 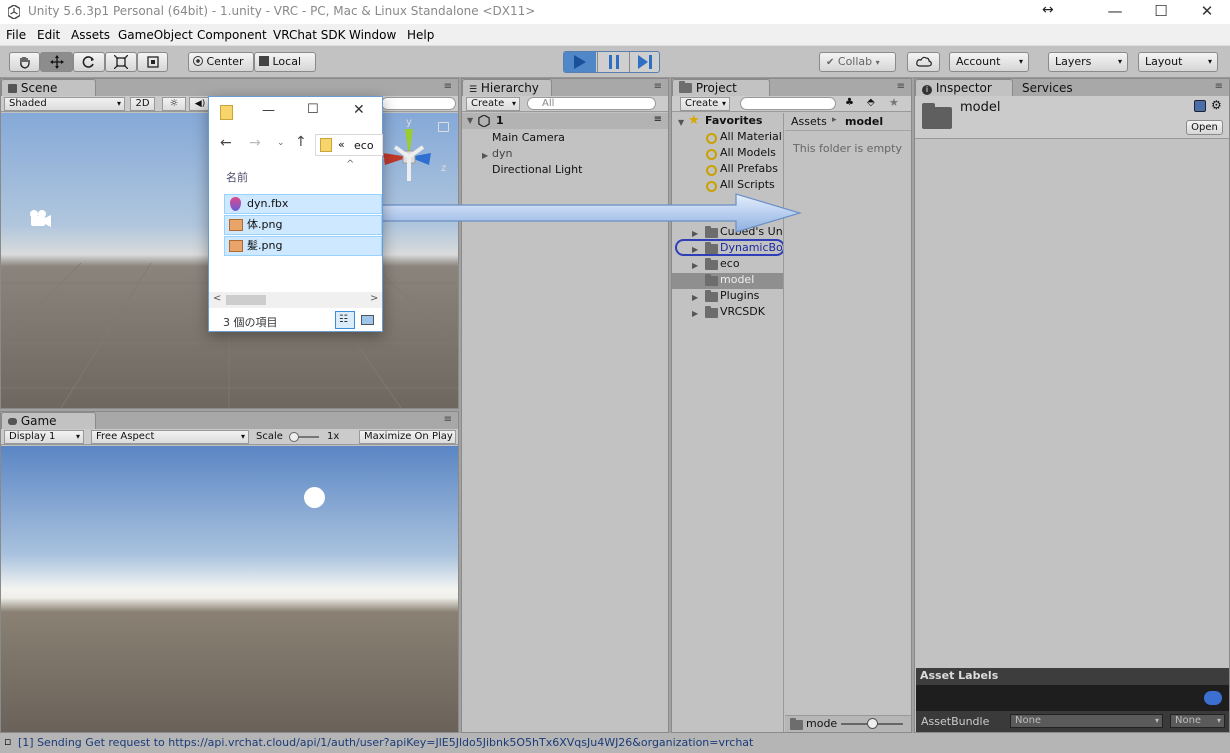 What do you see at coordinates (1161, 12) in the screenshot?
I see `maximize-button: ☐` at bounding box center [1161, 12].